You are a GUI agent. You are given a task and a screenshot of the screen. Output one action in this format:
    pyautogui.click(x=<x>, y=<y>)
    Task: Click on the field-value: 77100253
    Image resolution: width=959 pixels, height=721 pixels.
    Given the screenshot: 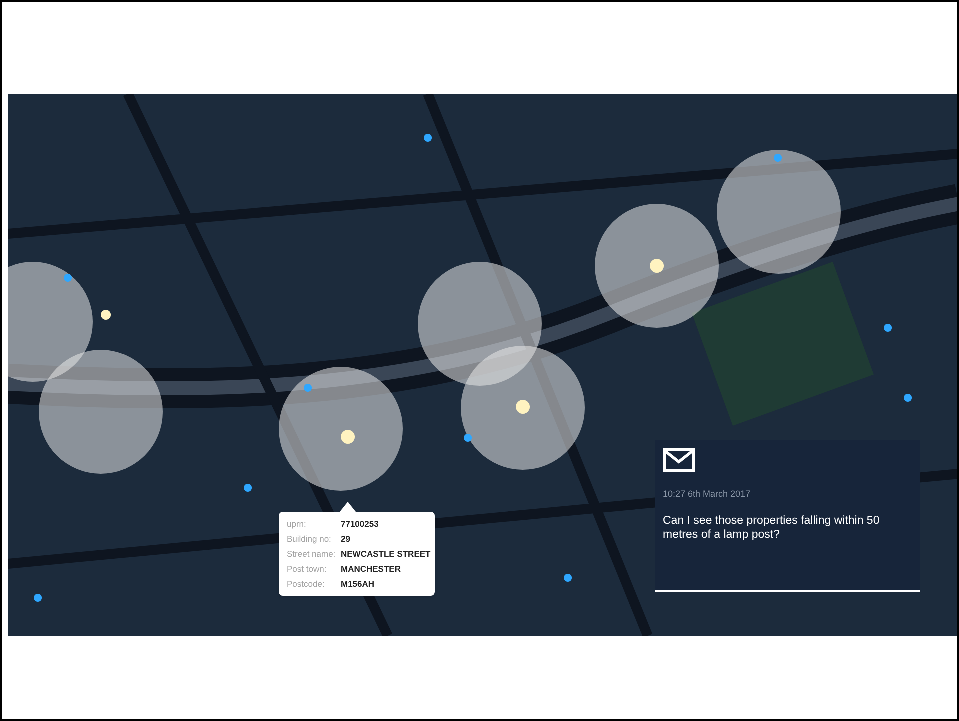 What is the action you would take?
    pyautogui.click(x=360, y=524)
    